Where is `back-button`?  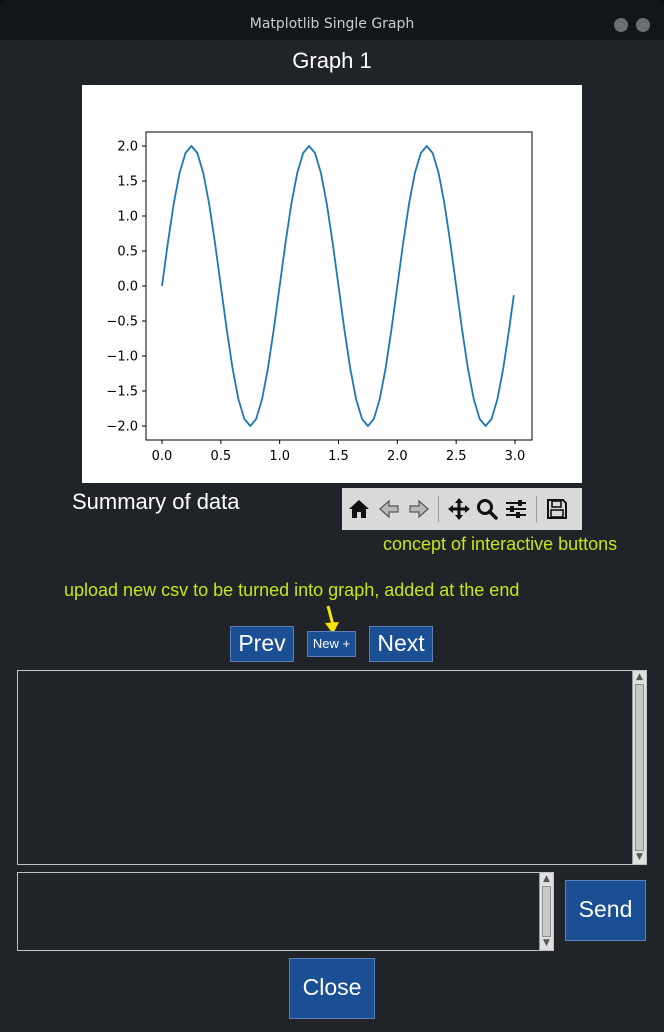
back-button is located at coordinates (389, 509).